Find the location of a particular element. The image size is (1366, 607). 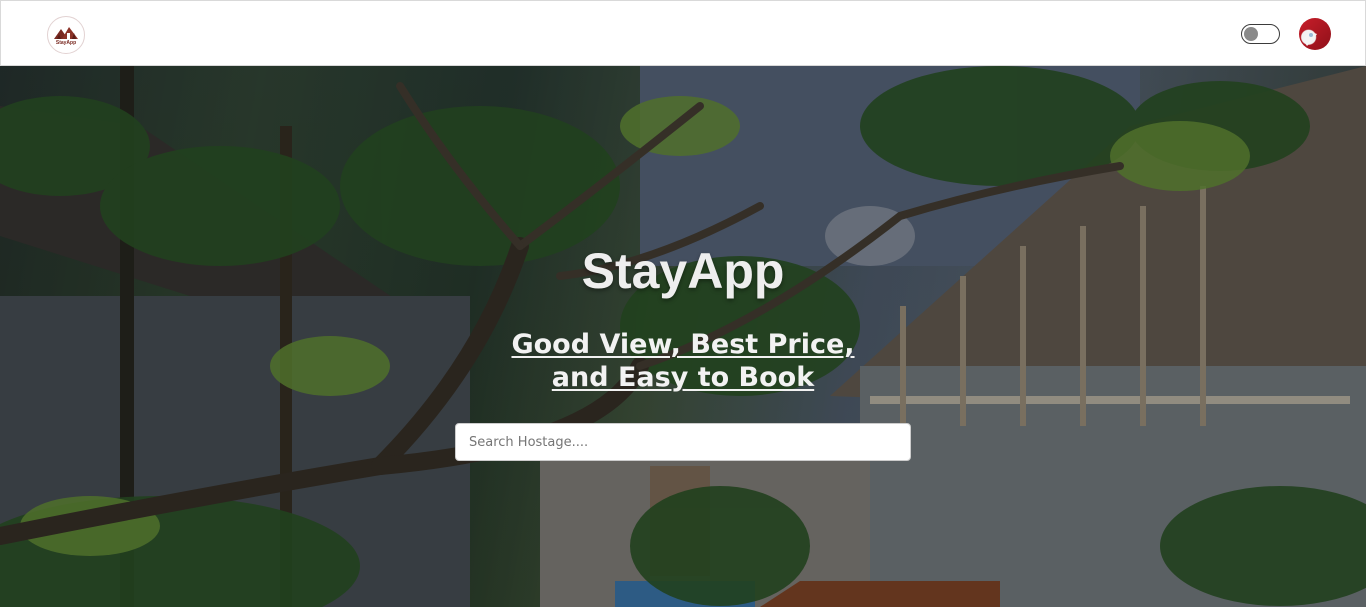

stayapp-logo: StayApp is located at coordinates (66, 35).